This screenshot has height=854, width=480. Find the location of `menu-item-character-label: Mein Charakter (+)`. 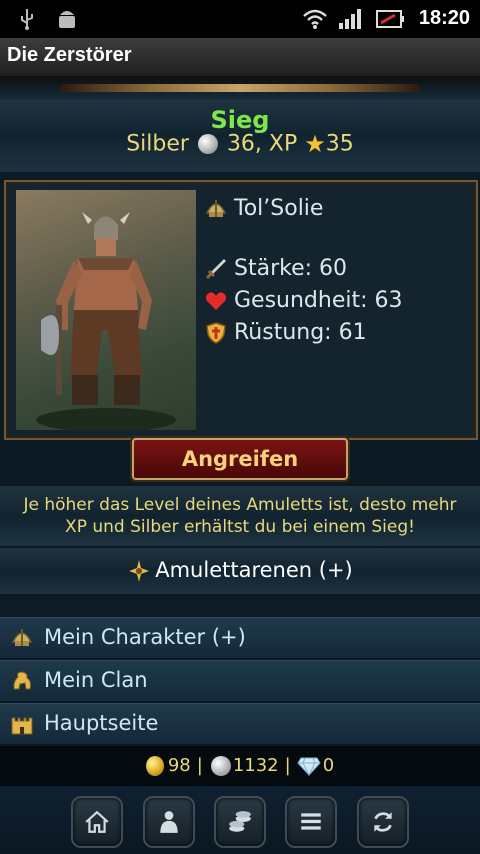

menu-item-character-label: Mein Charakter (+) is located at coordinates (145, 637).